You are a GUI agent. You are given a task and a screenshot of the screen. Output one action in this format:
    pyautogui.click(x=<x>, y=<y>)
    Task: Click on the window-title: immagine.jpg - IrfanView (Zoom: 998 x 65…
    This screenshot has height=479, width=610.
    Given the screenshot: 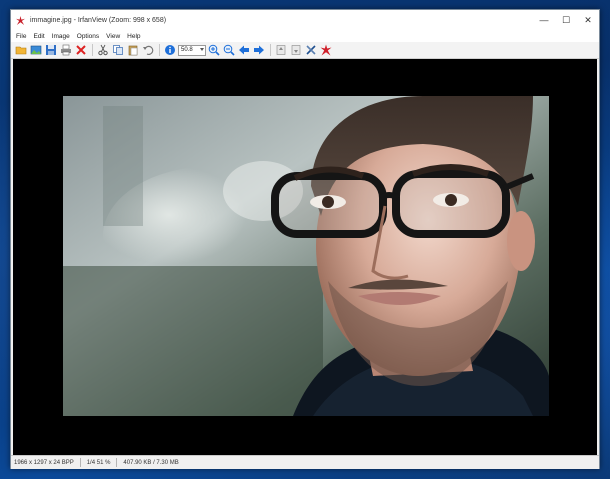 What is the action you would take?
    pyautogui.click(x=98, y=20)
    